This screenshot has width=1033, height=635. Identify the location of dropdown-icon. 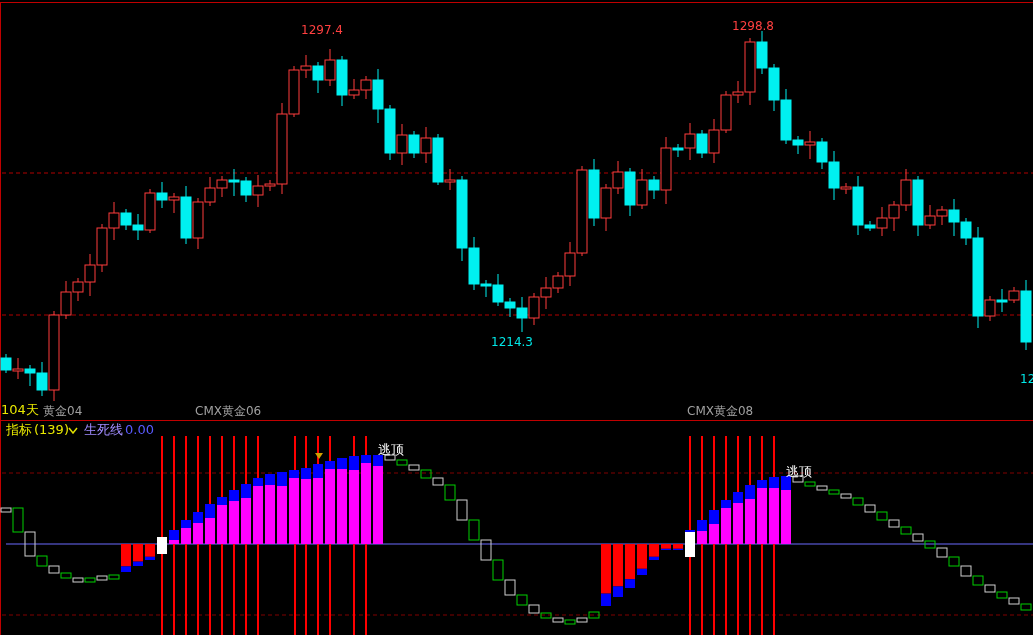
(73, 430).